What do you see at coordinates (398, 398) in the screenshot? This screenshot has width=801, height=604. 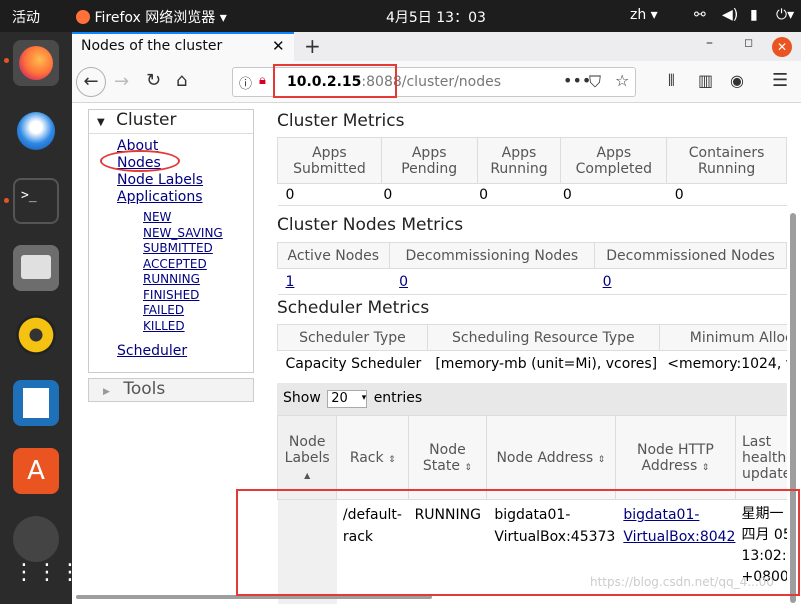 I see `entries-label: entries` at bounding box center [398, 398].